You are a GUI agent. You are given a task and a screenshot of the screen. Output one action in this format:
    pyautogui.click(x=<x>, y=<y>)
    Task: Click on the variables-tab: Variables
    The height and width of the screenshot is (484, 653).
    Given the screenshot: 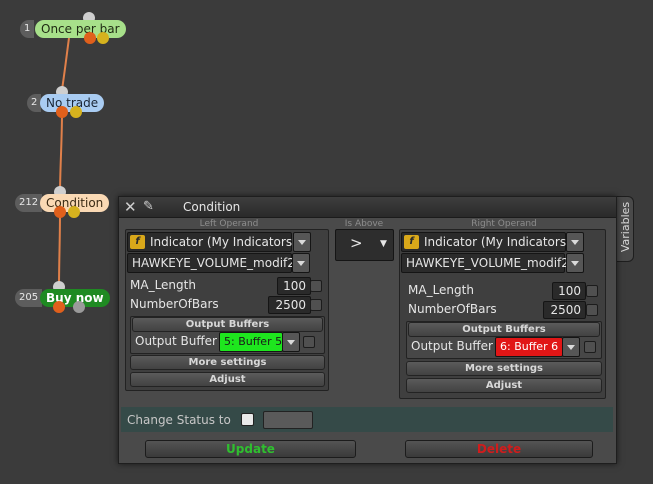 What is the action you would take?
    pyautogui.click(x=624, y=229)
    